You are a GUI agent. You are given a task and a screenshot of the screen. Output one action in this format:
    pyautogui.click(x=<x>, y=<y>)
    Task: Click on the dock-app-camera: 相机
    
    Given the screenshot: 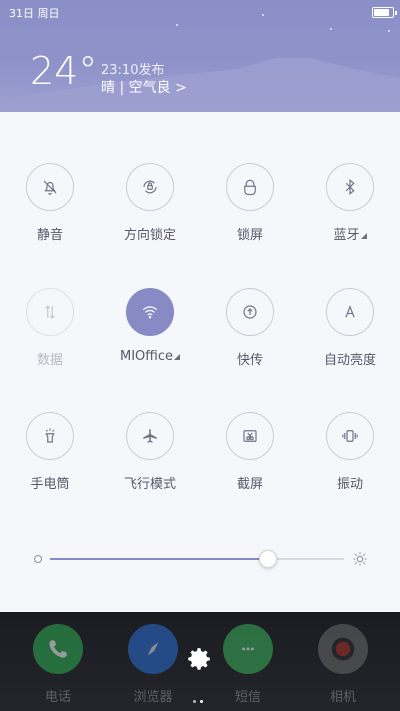 What is the action you would take?
    pyautogui.click(x=343, y=664)
    